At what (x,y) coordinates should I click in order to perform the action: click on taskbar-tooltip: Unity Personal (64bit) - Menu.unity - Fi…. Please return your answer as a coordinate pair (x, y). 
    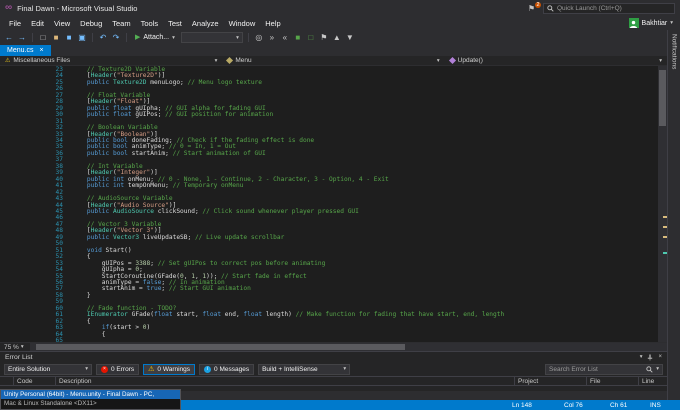
    Looking at the image, I should click on (90, 399).